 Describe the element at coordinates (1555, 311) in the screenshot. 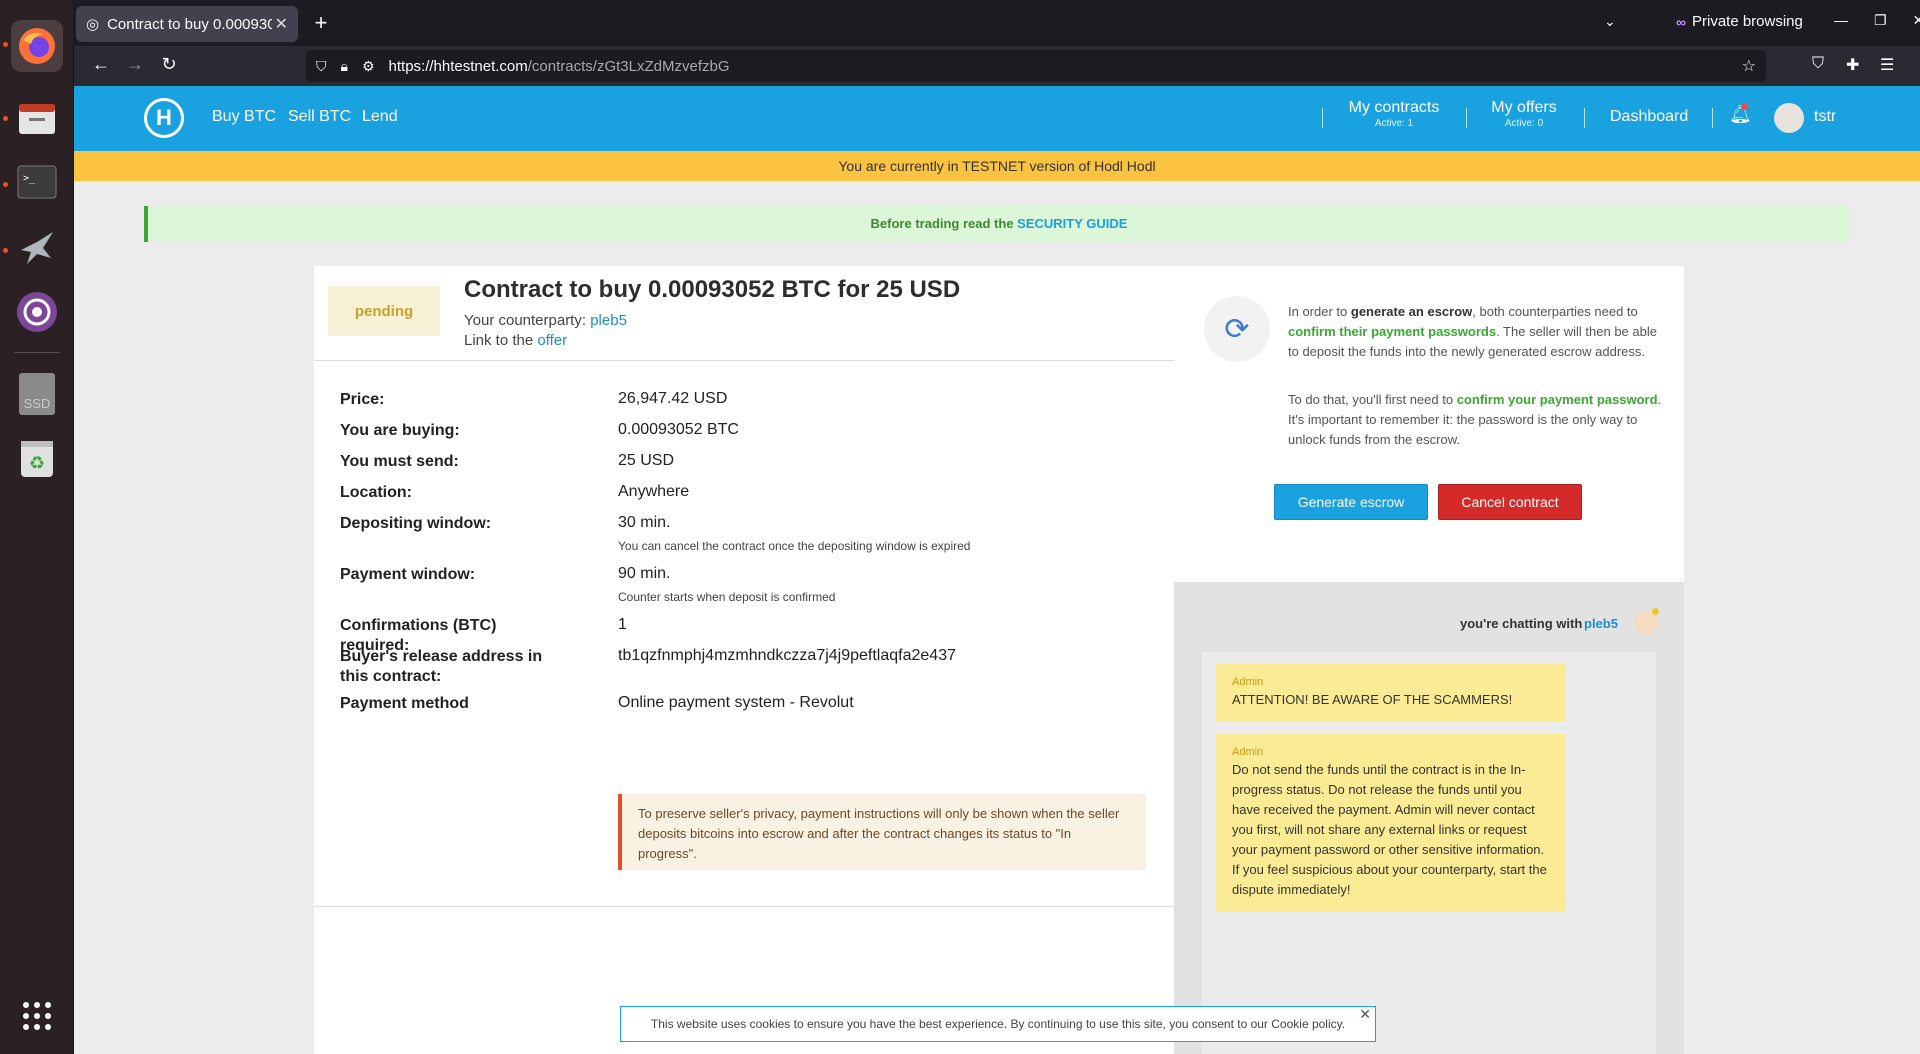

I see `escrow-text-part: , both counterparties need to` at that location.